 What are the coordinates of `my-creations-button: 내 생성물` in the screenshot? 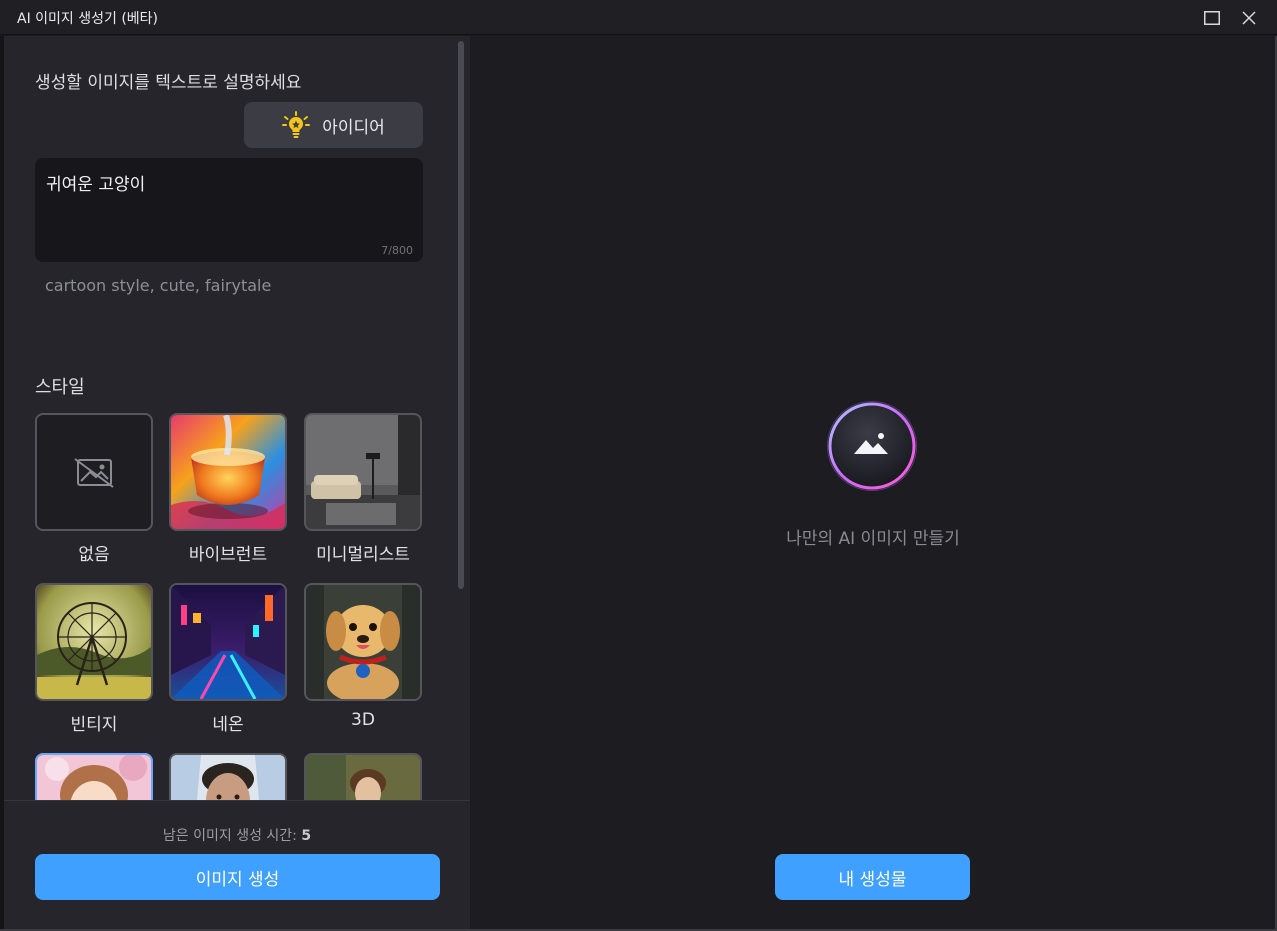 It's located at (872, 877).